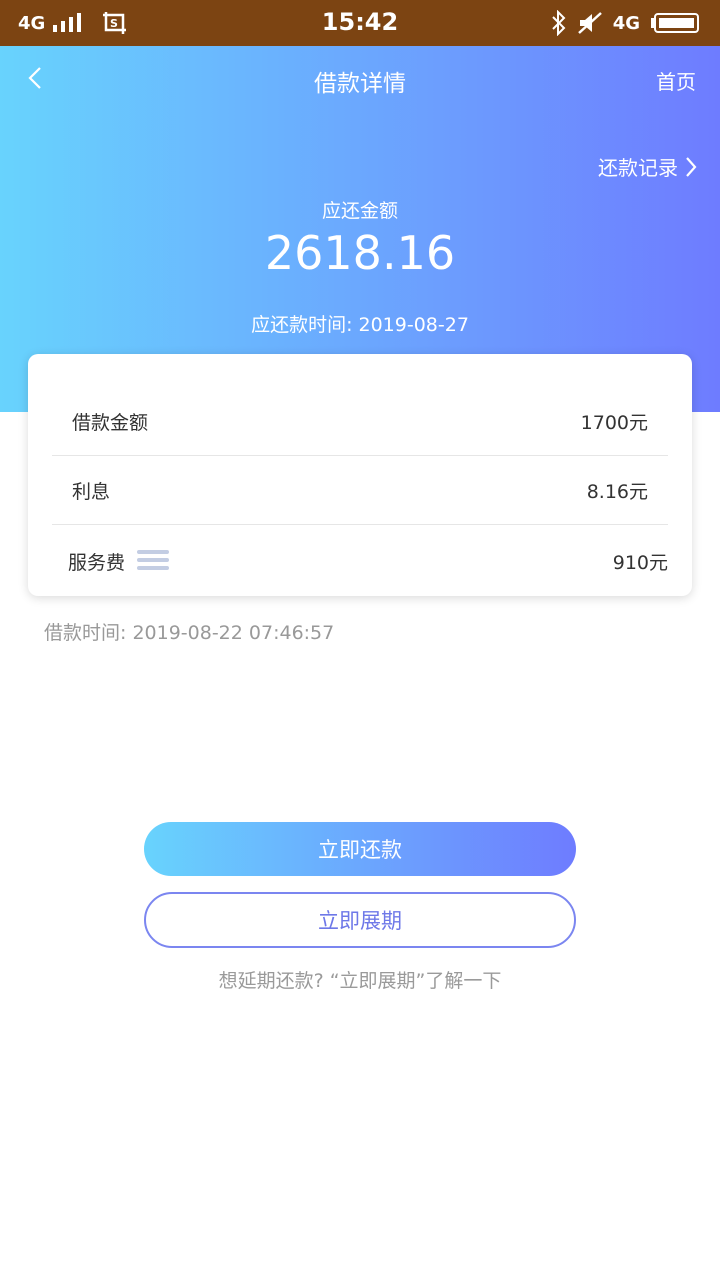 This screenshot has height=1280, width=720. I want to click on detail-value: 1700元, so click(614, 423).